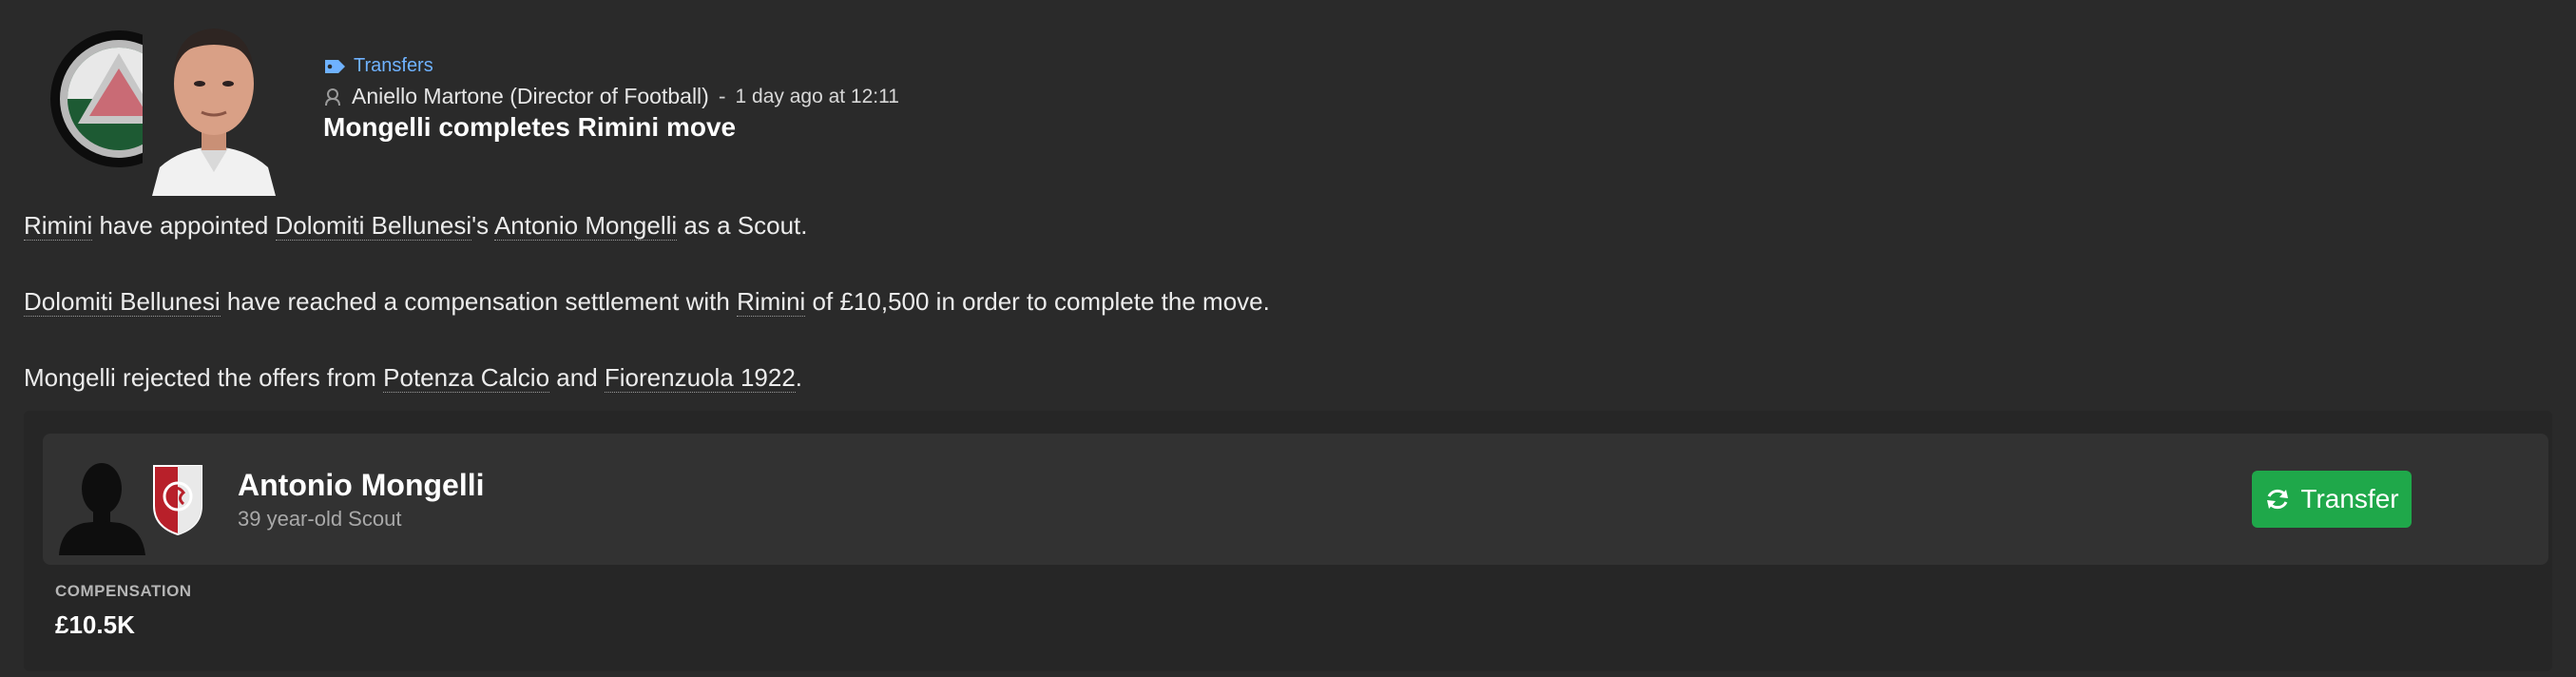 The height and width of the screenshot is (677, 2576). I want to click on paragraph-text: ., so click(799, 377).